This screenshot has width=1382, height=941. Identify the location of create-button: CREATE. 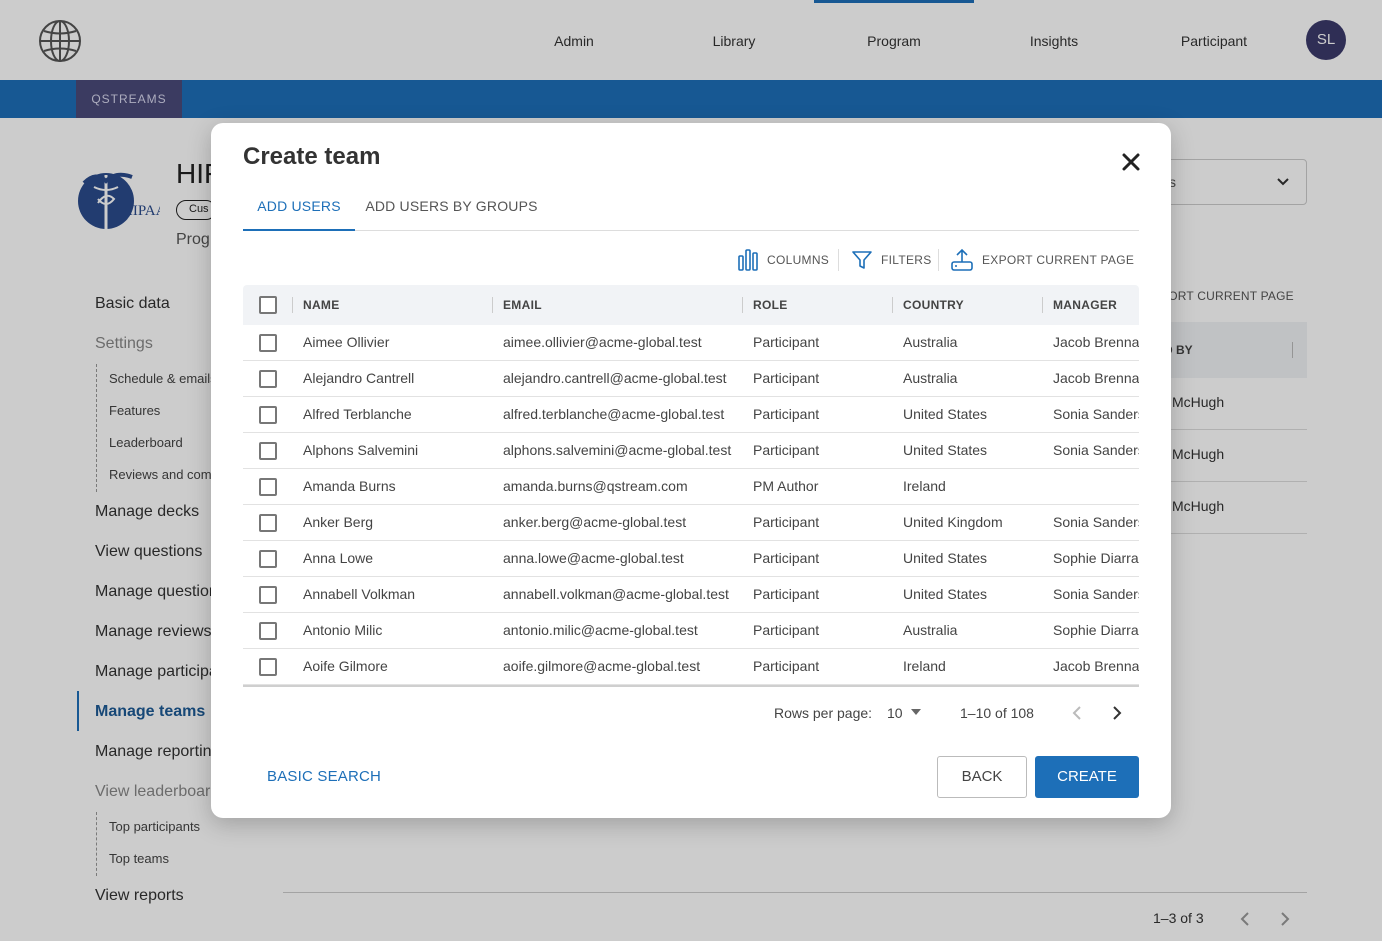
(1087, 777).